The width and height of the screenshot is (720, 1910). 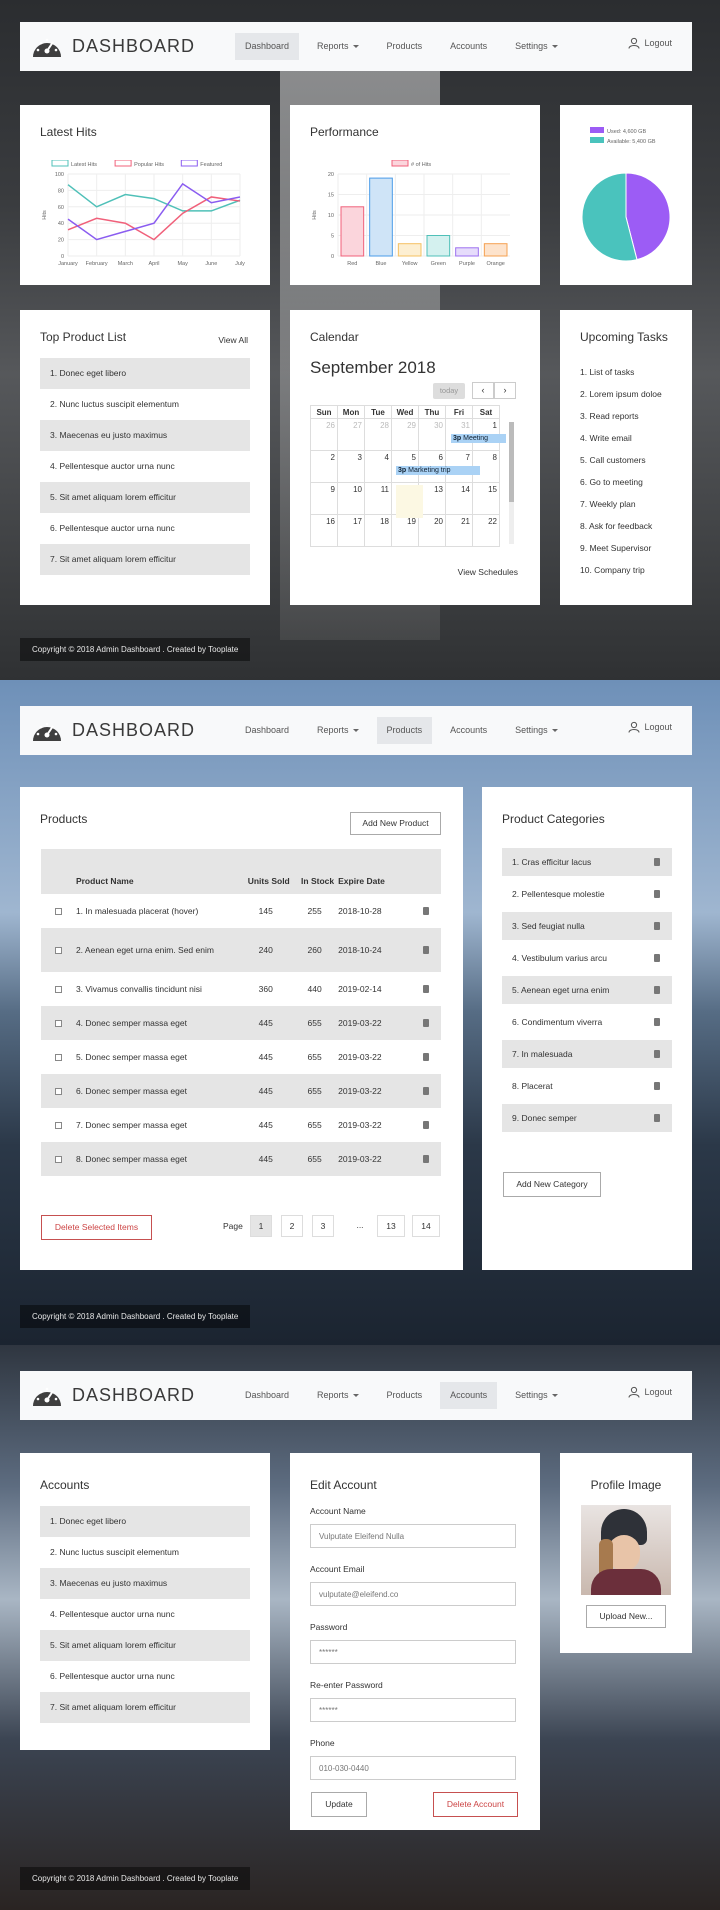 What do you see at coordinates (268, 871) in the screenshot?
I see `column-header: Units Sold` at bounding box center [268, 871].